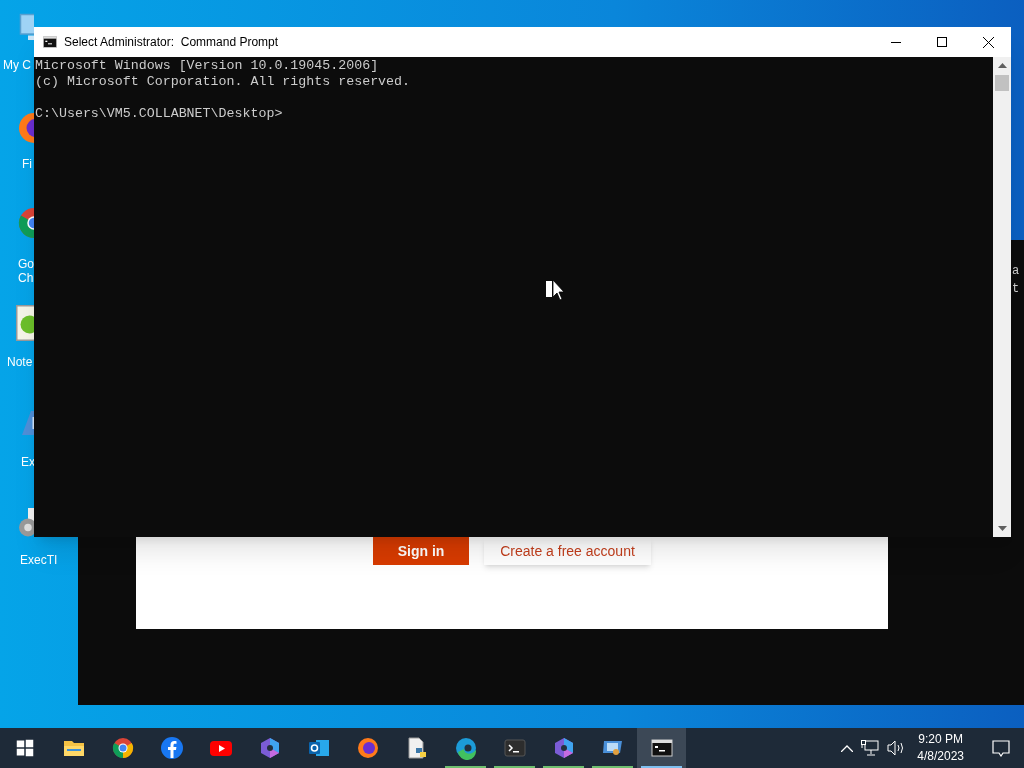 The image size is (1024, 768). I want to click on scrollbar, so click(1002, 297).